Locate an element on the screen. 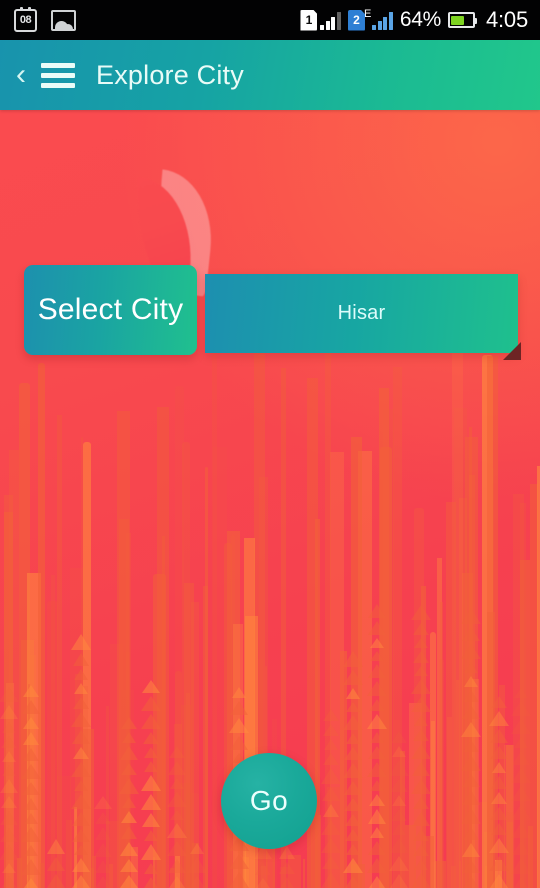 Image resolution: width=540 pixels, height=888 pixels. app-bar: ‹ Explore City is located at coordinates (270, 75).